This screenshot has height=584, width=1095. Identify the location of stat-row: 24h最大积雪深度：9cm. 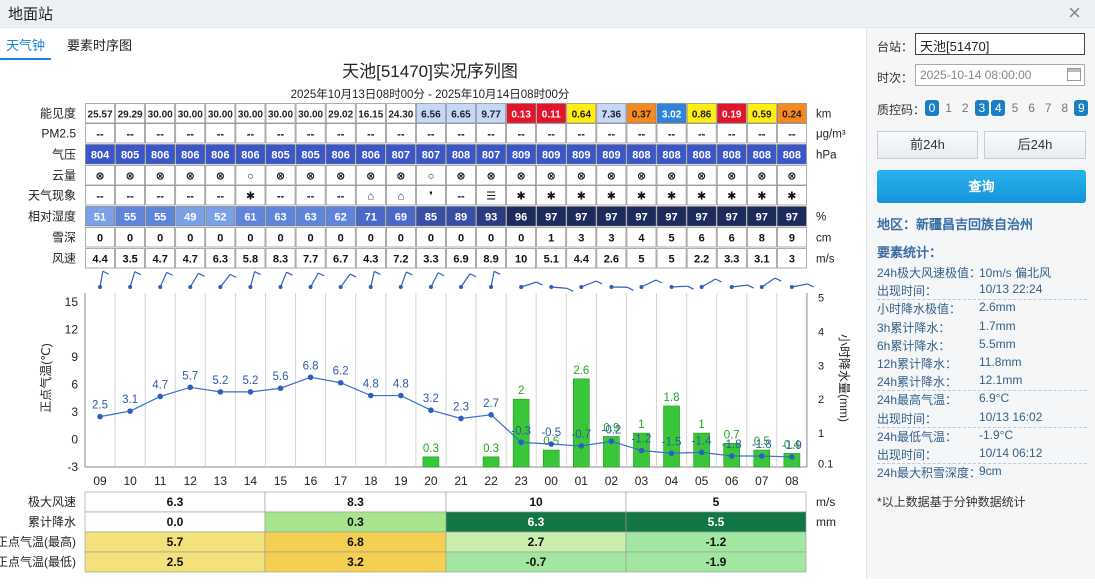
(982, 473).